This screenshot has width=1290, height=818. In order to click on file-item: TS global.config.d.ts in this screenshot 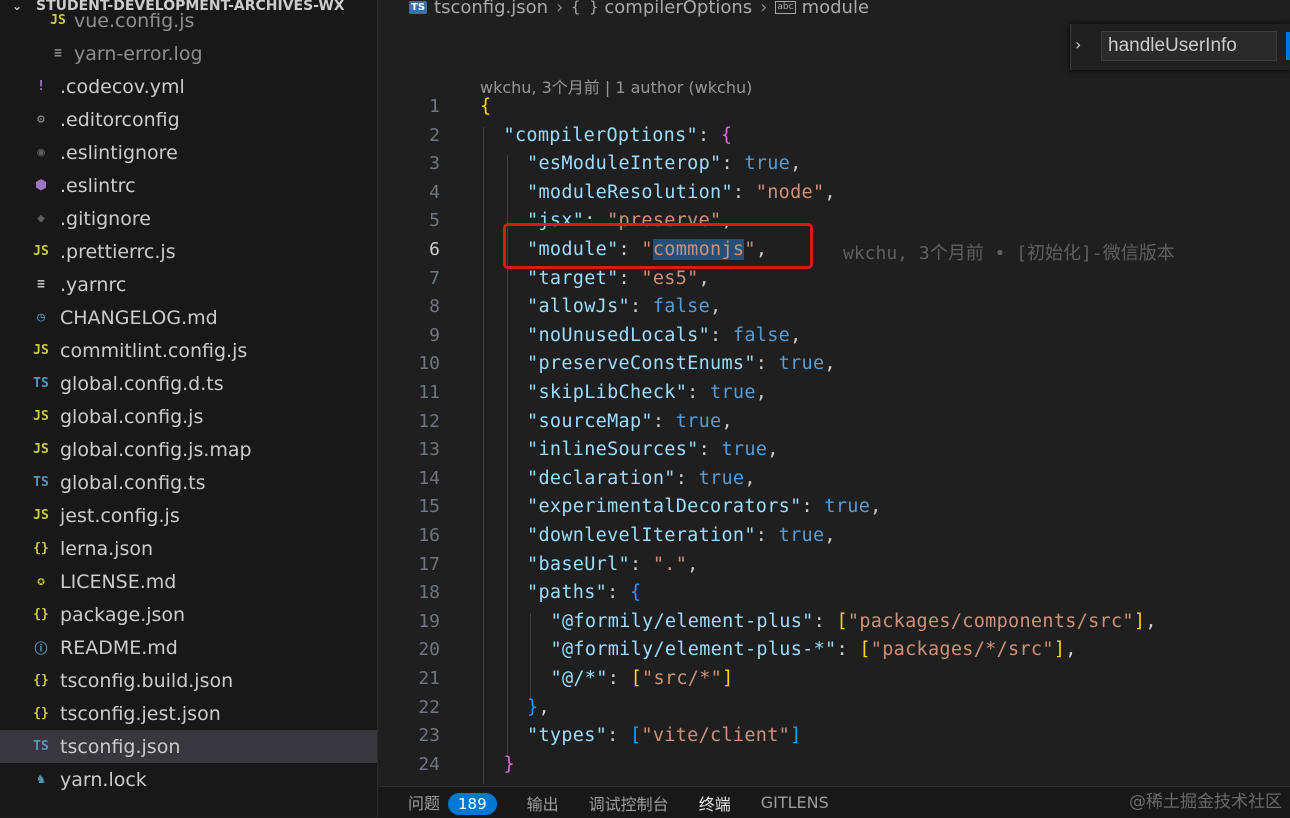, I will do `click(188, 383)`.